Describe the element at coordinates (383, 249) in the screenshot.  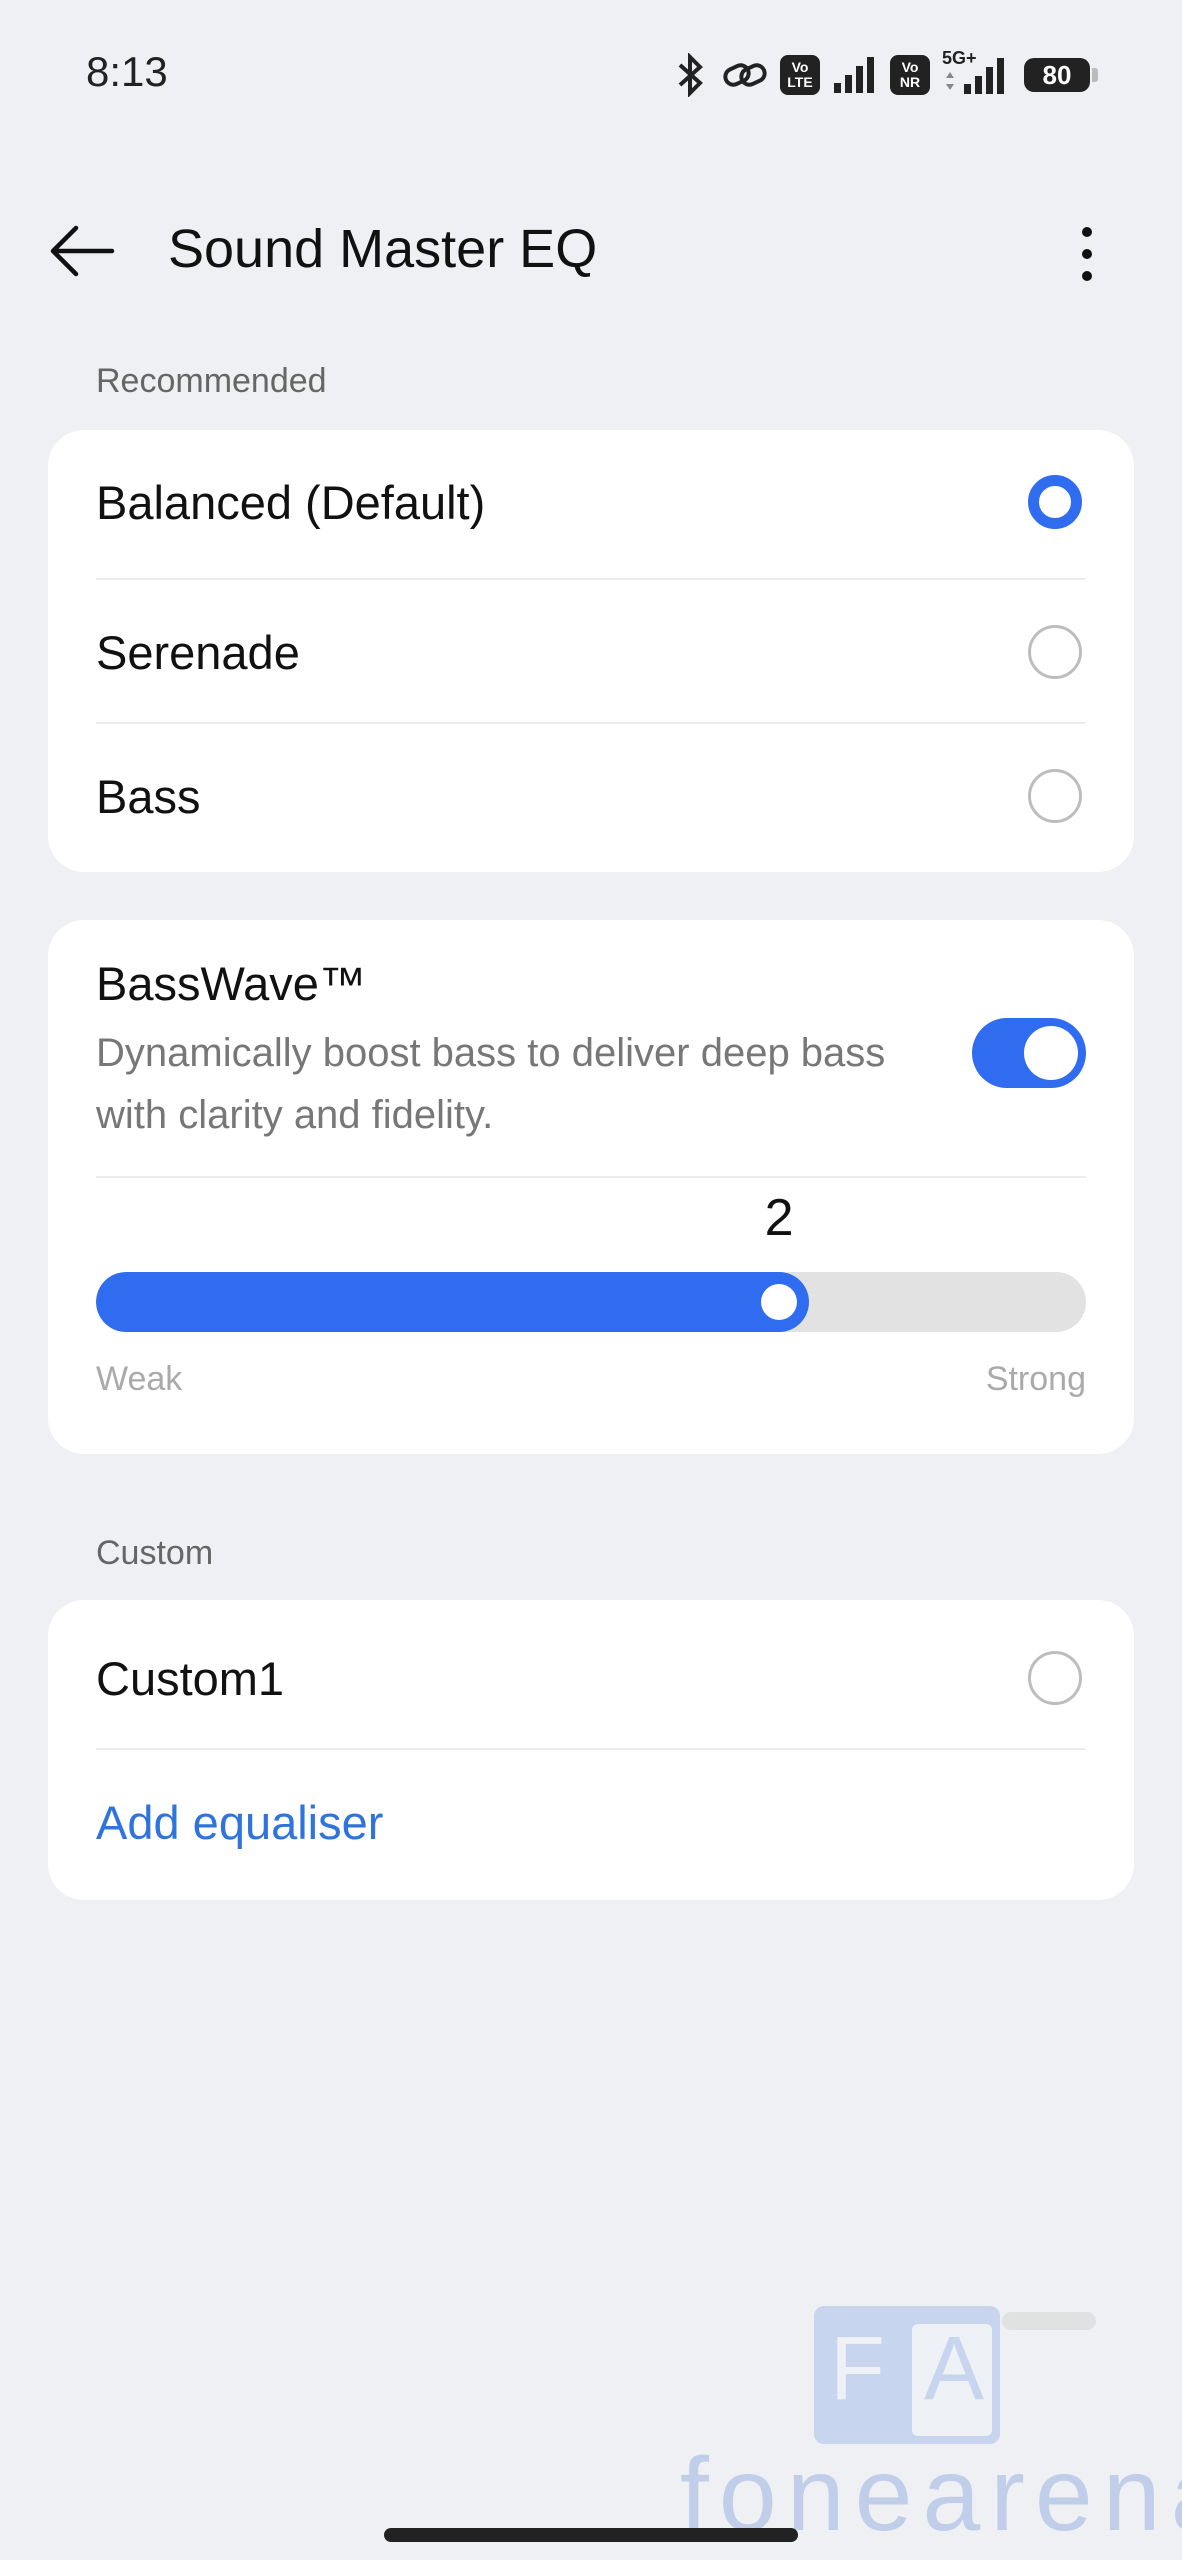
I see `page-title: Sound Master EQ` at that location.